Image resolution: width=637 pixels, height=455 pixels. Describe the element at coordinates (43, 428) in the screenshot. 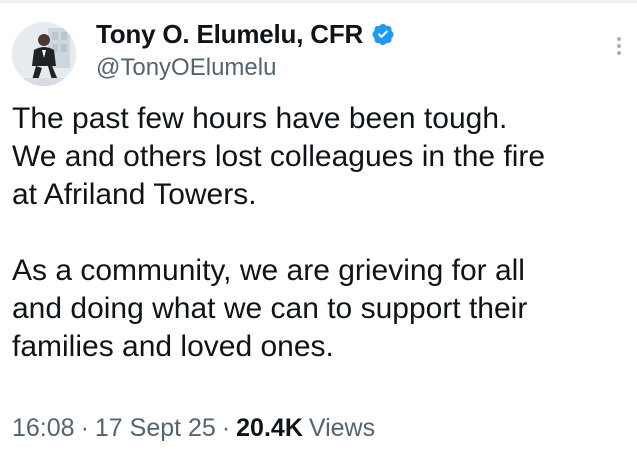

I see `tweet-time: 16:08` at that location.